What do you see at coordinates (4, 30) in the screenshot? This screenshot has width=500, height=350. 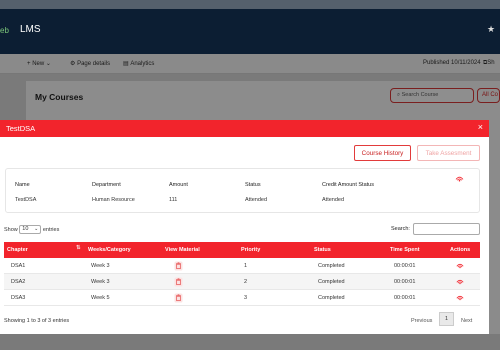 I see `brand-fragment: eb` at bounding box center [4, 30].